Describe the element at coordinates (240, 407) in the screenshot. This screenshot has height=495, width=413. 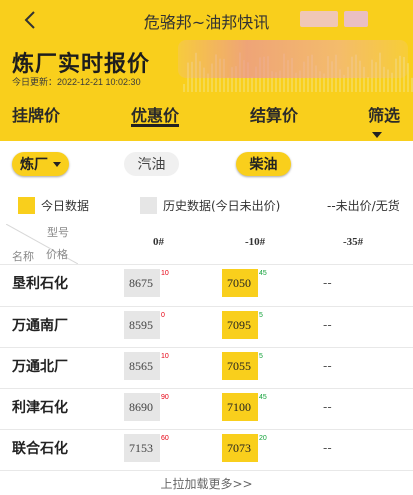
I see `price-cell-minus10: 7100` at that location.